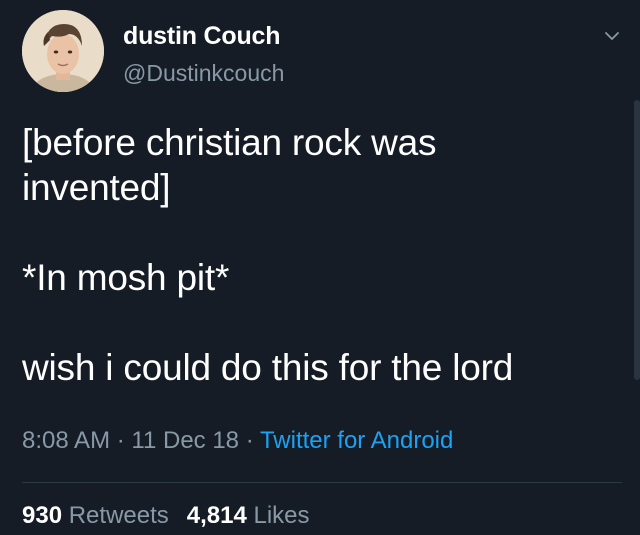 This screenshot has width=640, height=535. What do you see at coordinates (118, 515) in the screenshot?
I see `retweets-label: Retweets` at bounding box center [118, 515].